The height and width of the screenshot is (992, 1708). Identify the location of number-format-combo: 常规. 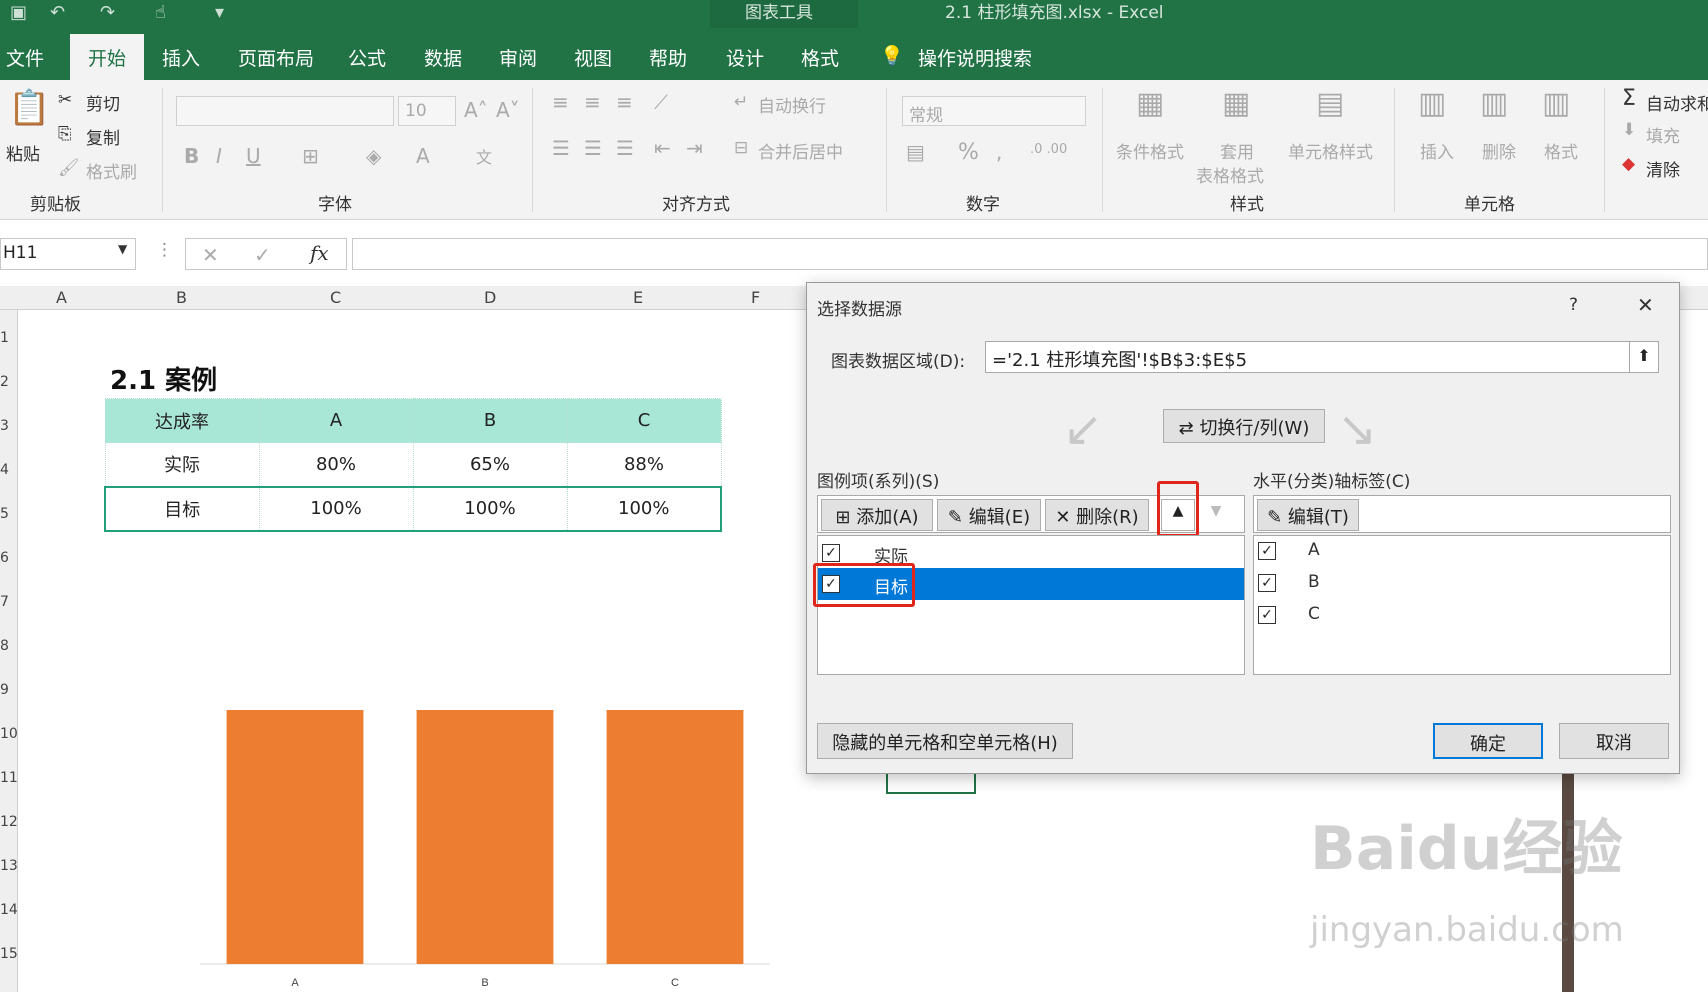
(994, 111).